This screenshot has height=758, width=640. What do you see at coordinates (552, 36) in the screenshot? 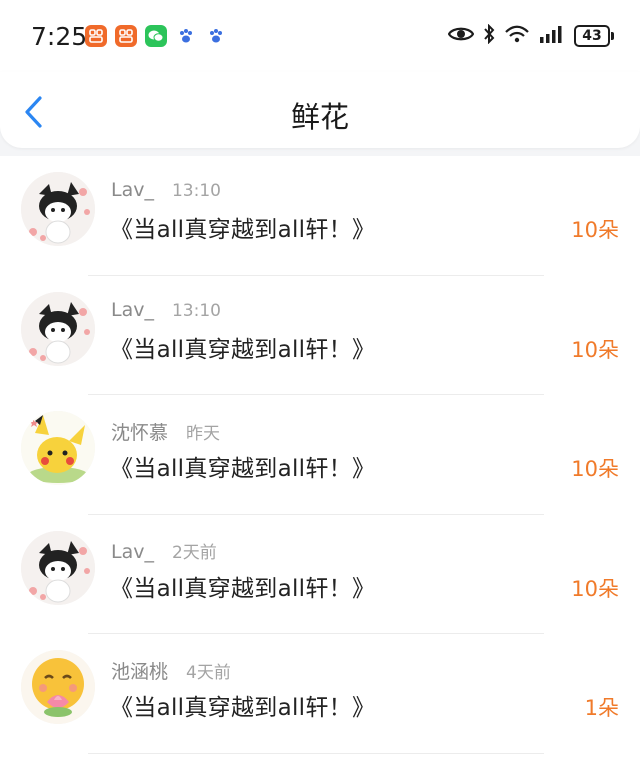
I see `signal-icon` at bounding box center [552, 36].